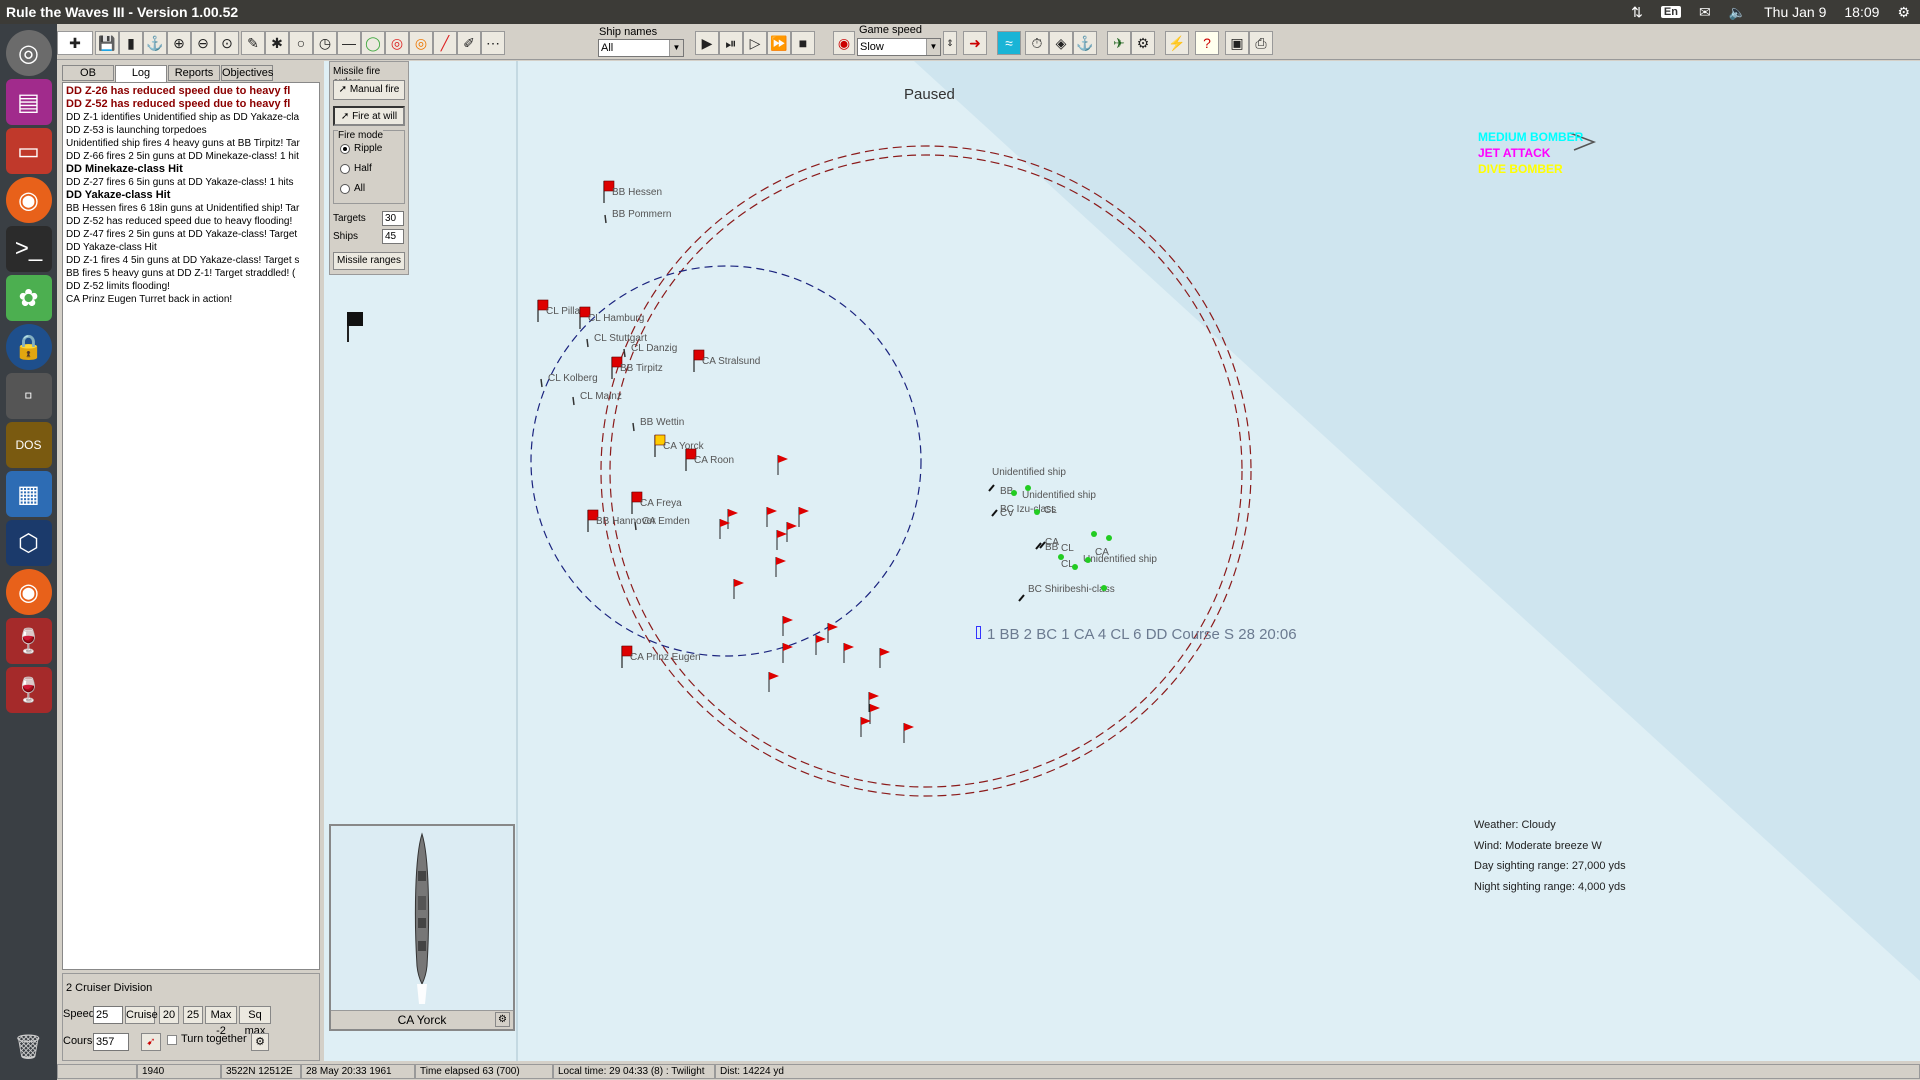  Describe the element at coordinates (731, 43) in the screenshot. I see `step-icon: ⏯` at that location.